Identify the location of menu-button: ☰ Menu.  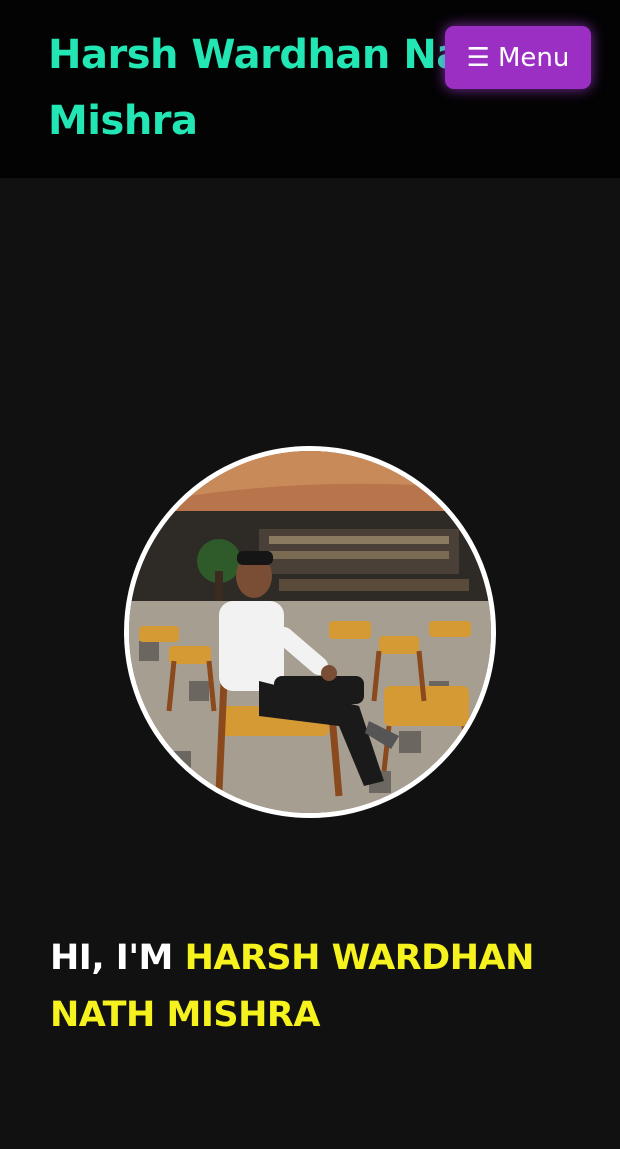
(518, 57).